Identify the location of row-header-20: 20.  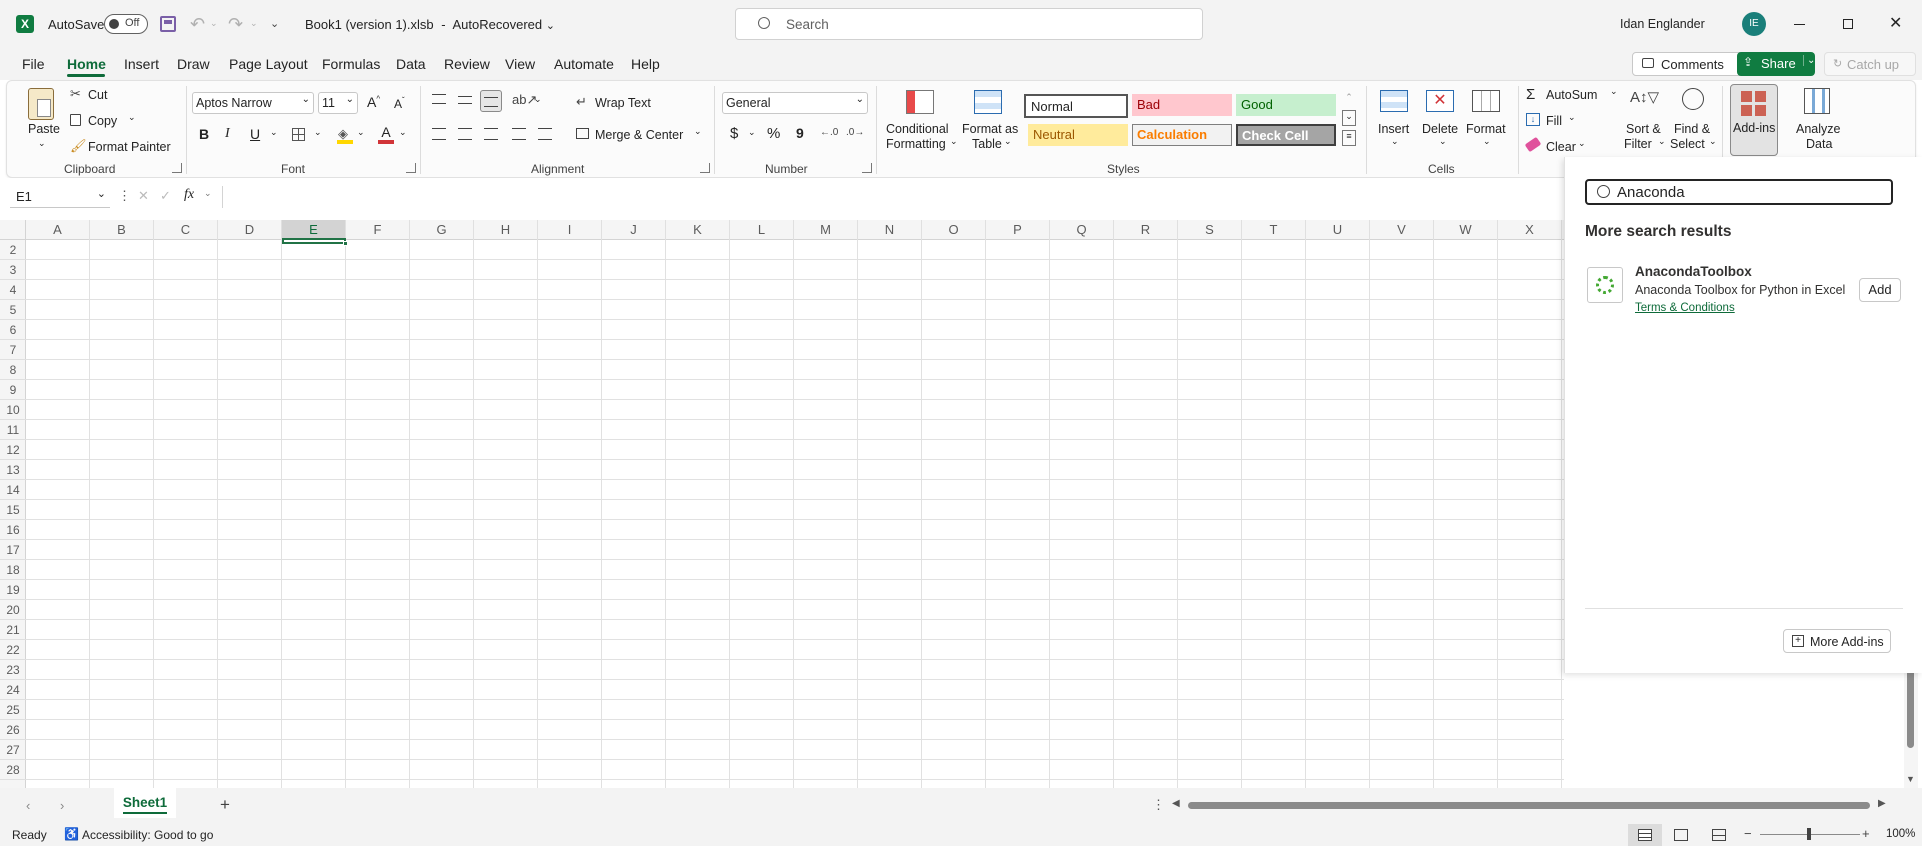
(13, 610).